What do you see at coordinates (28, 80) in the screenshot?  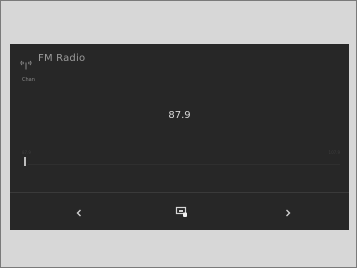 I see `channel-label: Chan` at bounding box center [28, 80].